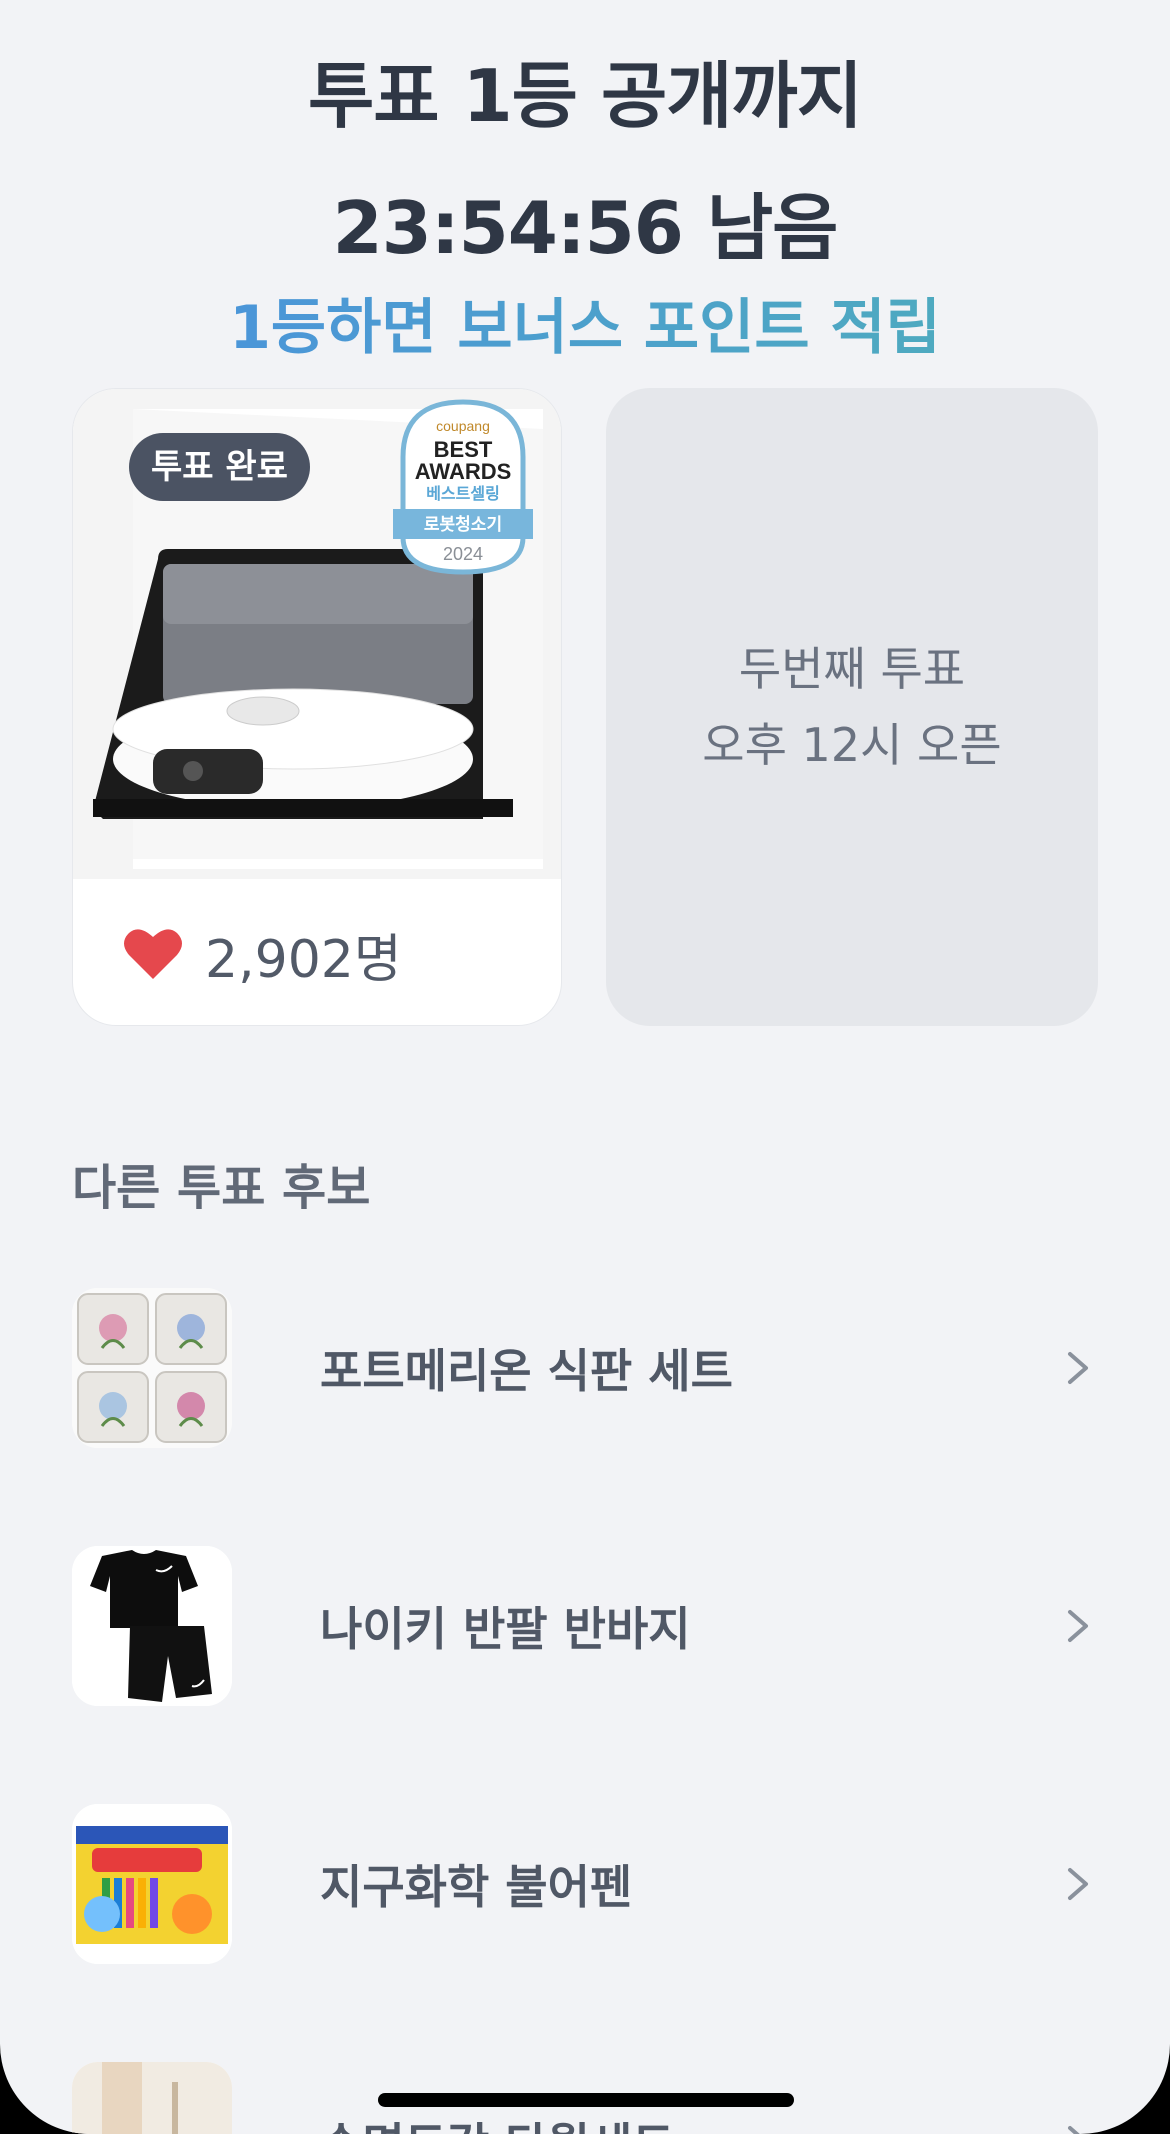  Describe the element at coordinates (585, 328) in the screenshot. I see `bonus-subtitle: 1등하면 보너스 포인트 적립` at that location.